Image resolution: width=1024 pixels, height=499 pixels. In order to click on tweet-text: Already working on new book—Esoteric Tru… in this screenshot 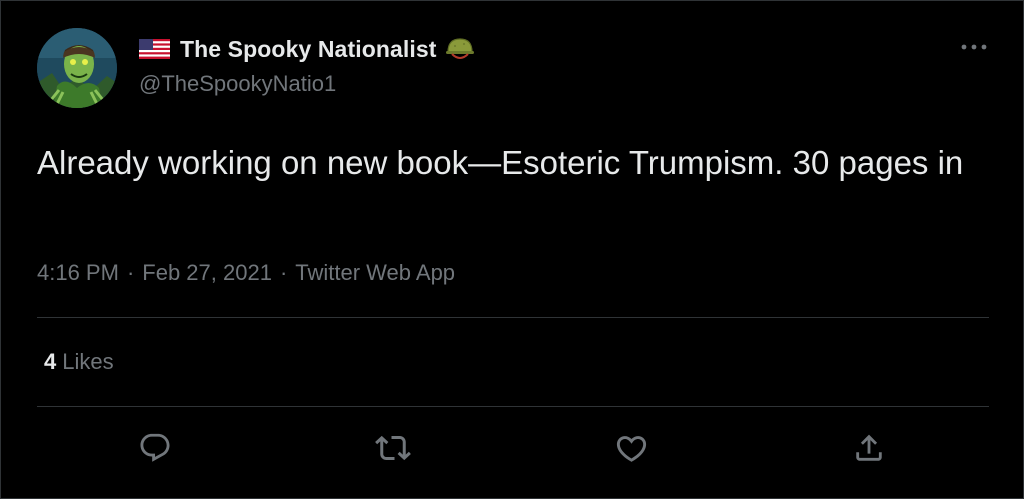, I will do `click(500, 162)`.